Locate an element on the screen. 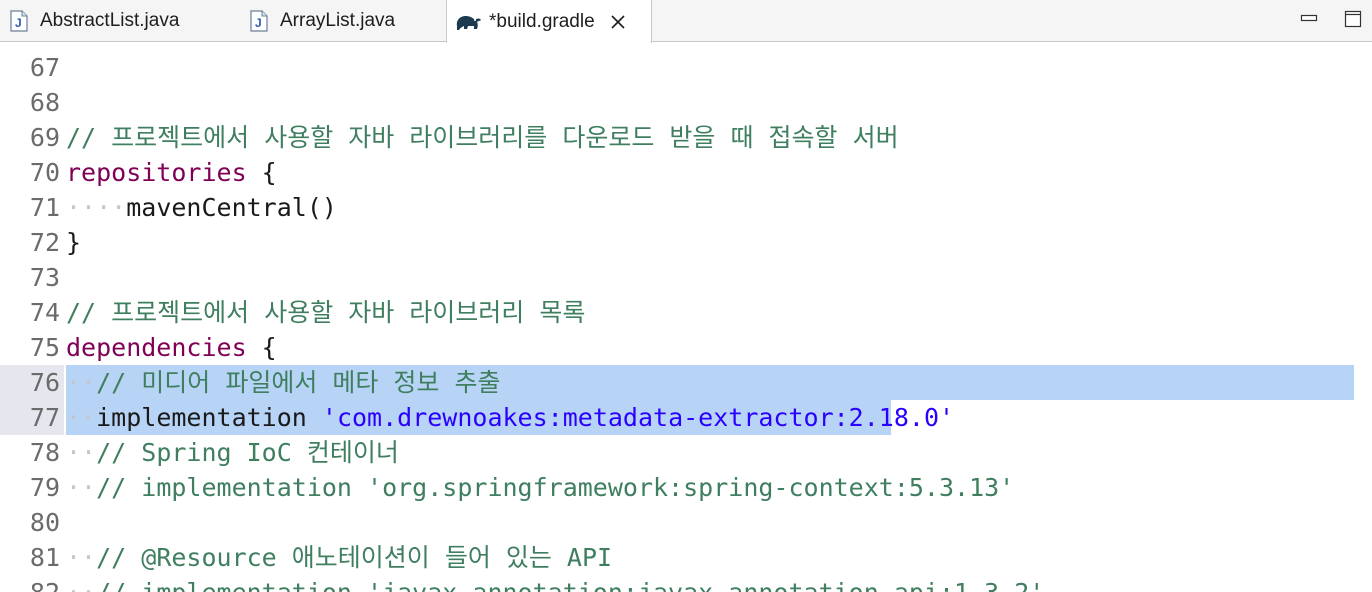  comment-token: // 프로젝트에서 사용할 자바 라이브러리를 다운로드 받을 때 접속할 서버 is located at coordinates (482, 137).